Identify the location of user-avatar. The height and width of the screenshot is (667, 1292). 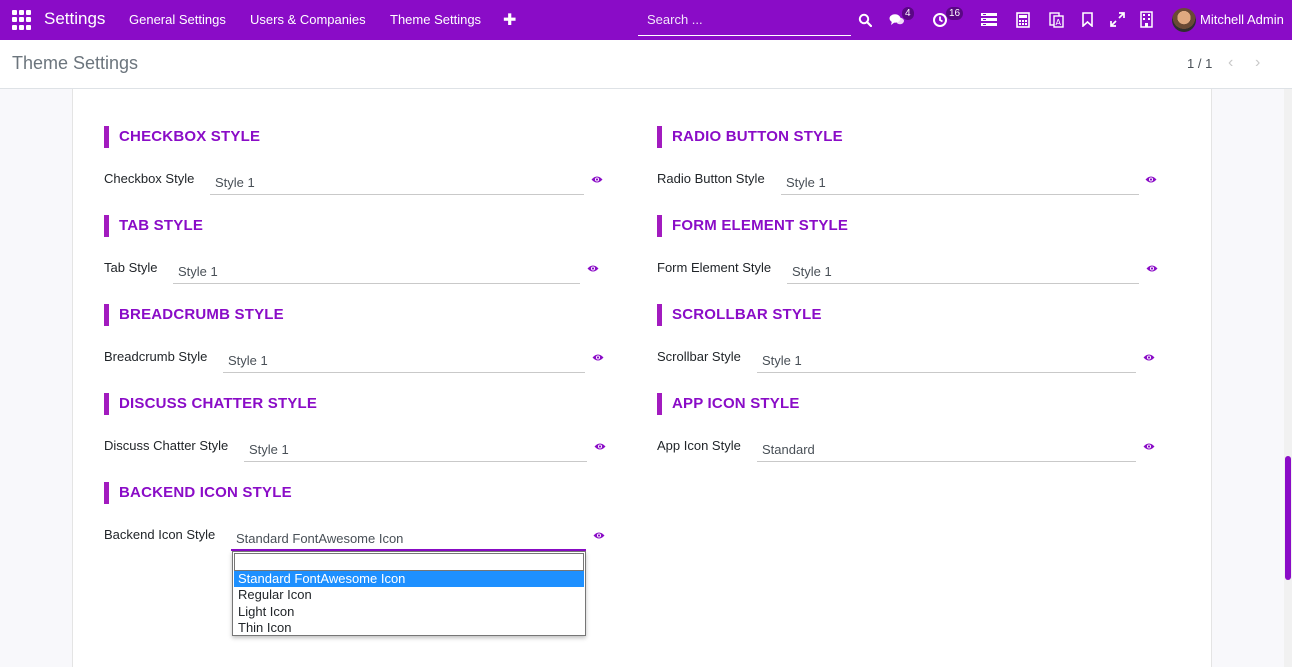
(1184, 20).